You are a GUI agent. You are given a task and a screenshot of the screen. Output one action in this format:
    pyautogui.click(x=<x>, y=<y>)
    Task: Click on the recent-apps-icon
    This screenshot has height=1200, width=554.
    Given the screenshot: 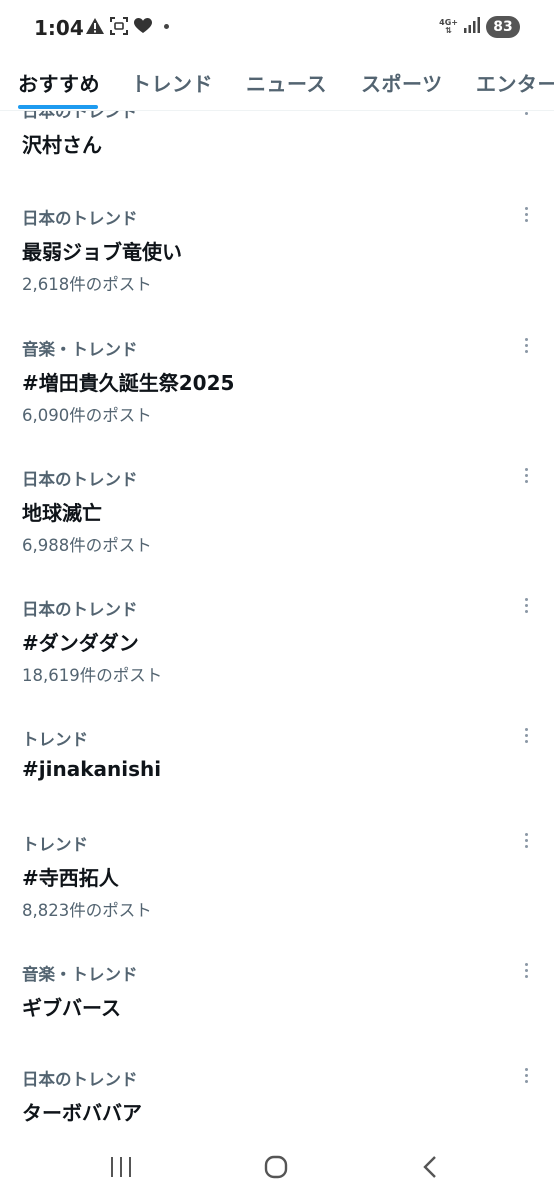 What is the action you would take?
    pyautogui.click(x=121, y=1167)
    